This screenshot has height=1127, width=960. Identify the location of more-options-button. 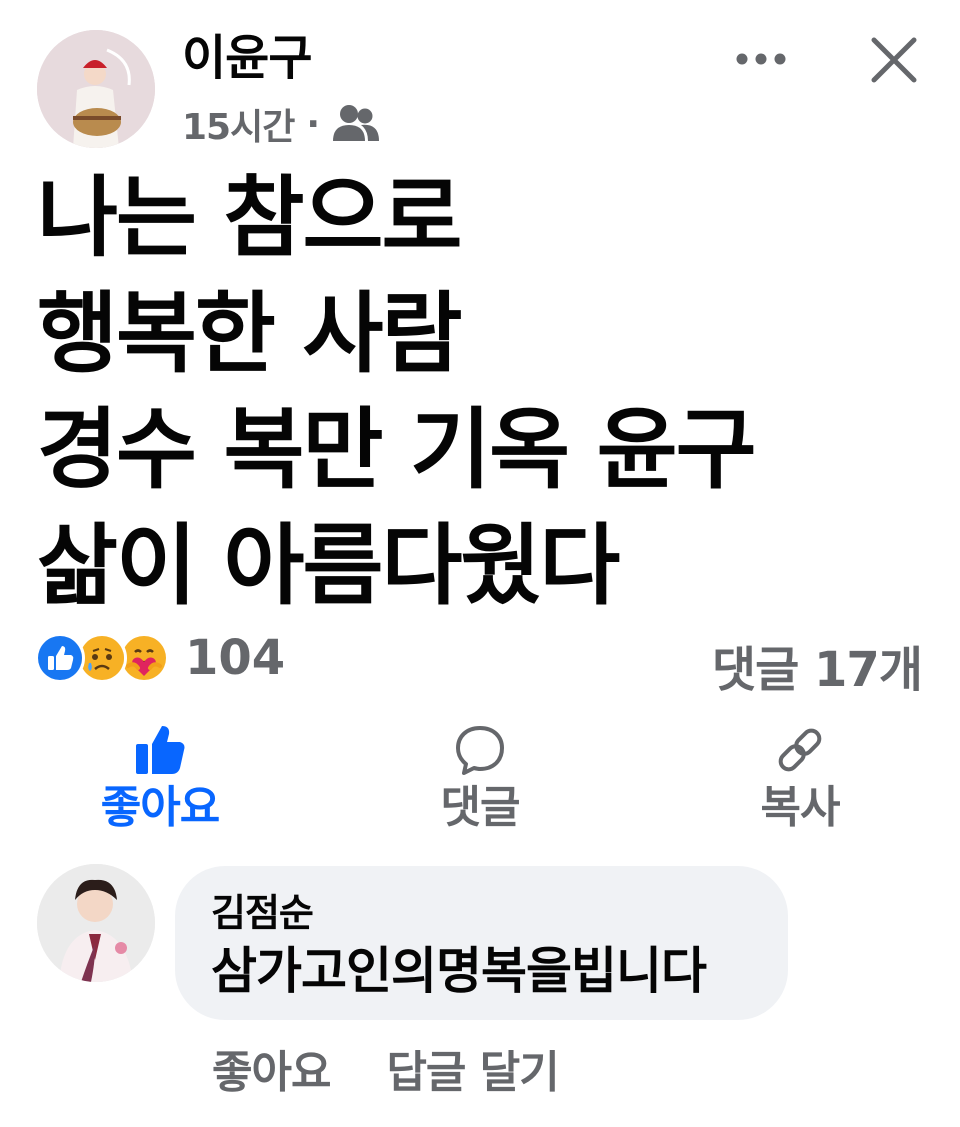
(761, 59).